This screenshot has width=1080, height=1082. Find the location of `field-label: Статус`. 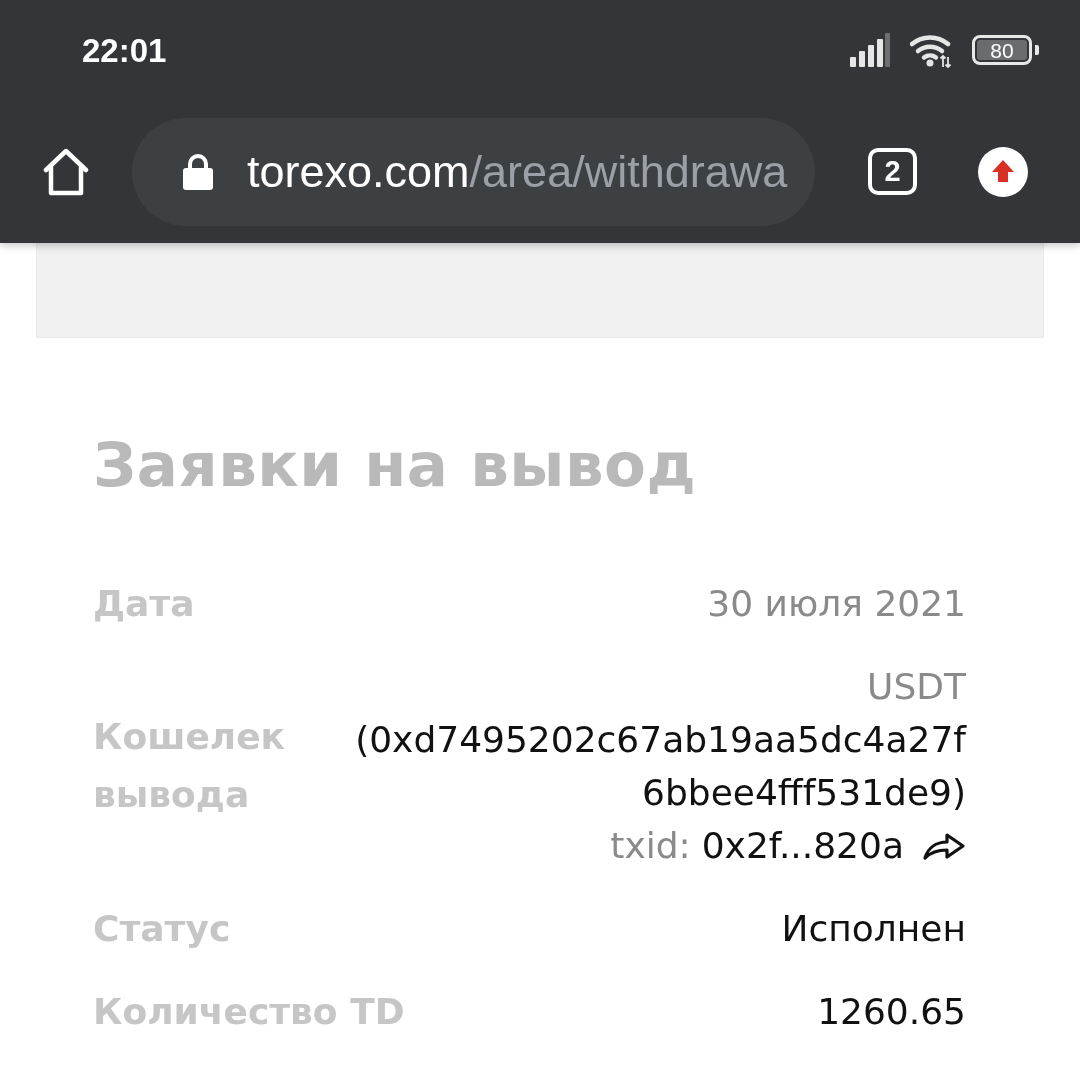

field-label: Статус is located at coordinates (162, 929).